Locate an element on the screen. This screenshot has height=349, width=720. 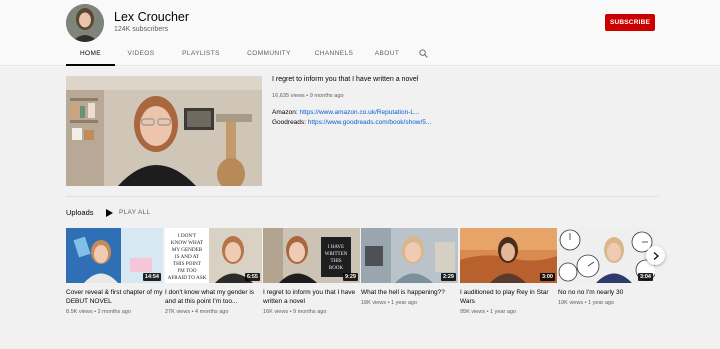
video-thumbnail: I HAVE WRITTEN THIS BOOK 9:29 is located at coordinates (311, 255).